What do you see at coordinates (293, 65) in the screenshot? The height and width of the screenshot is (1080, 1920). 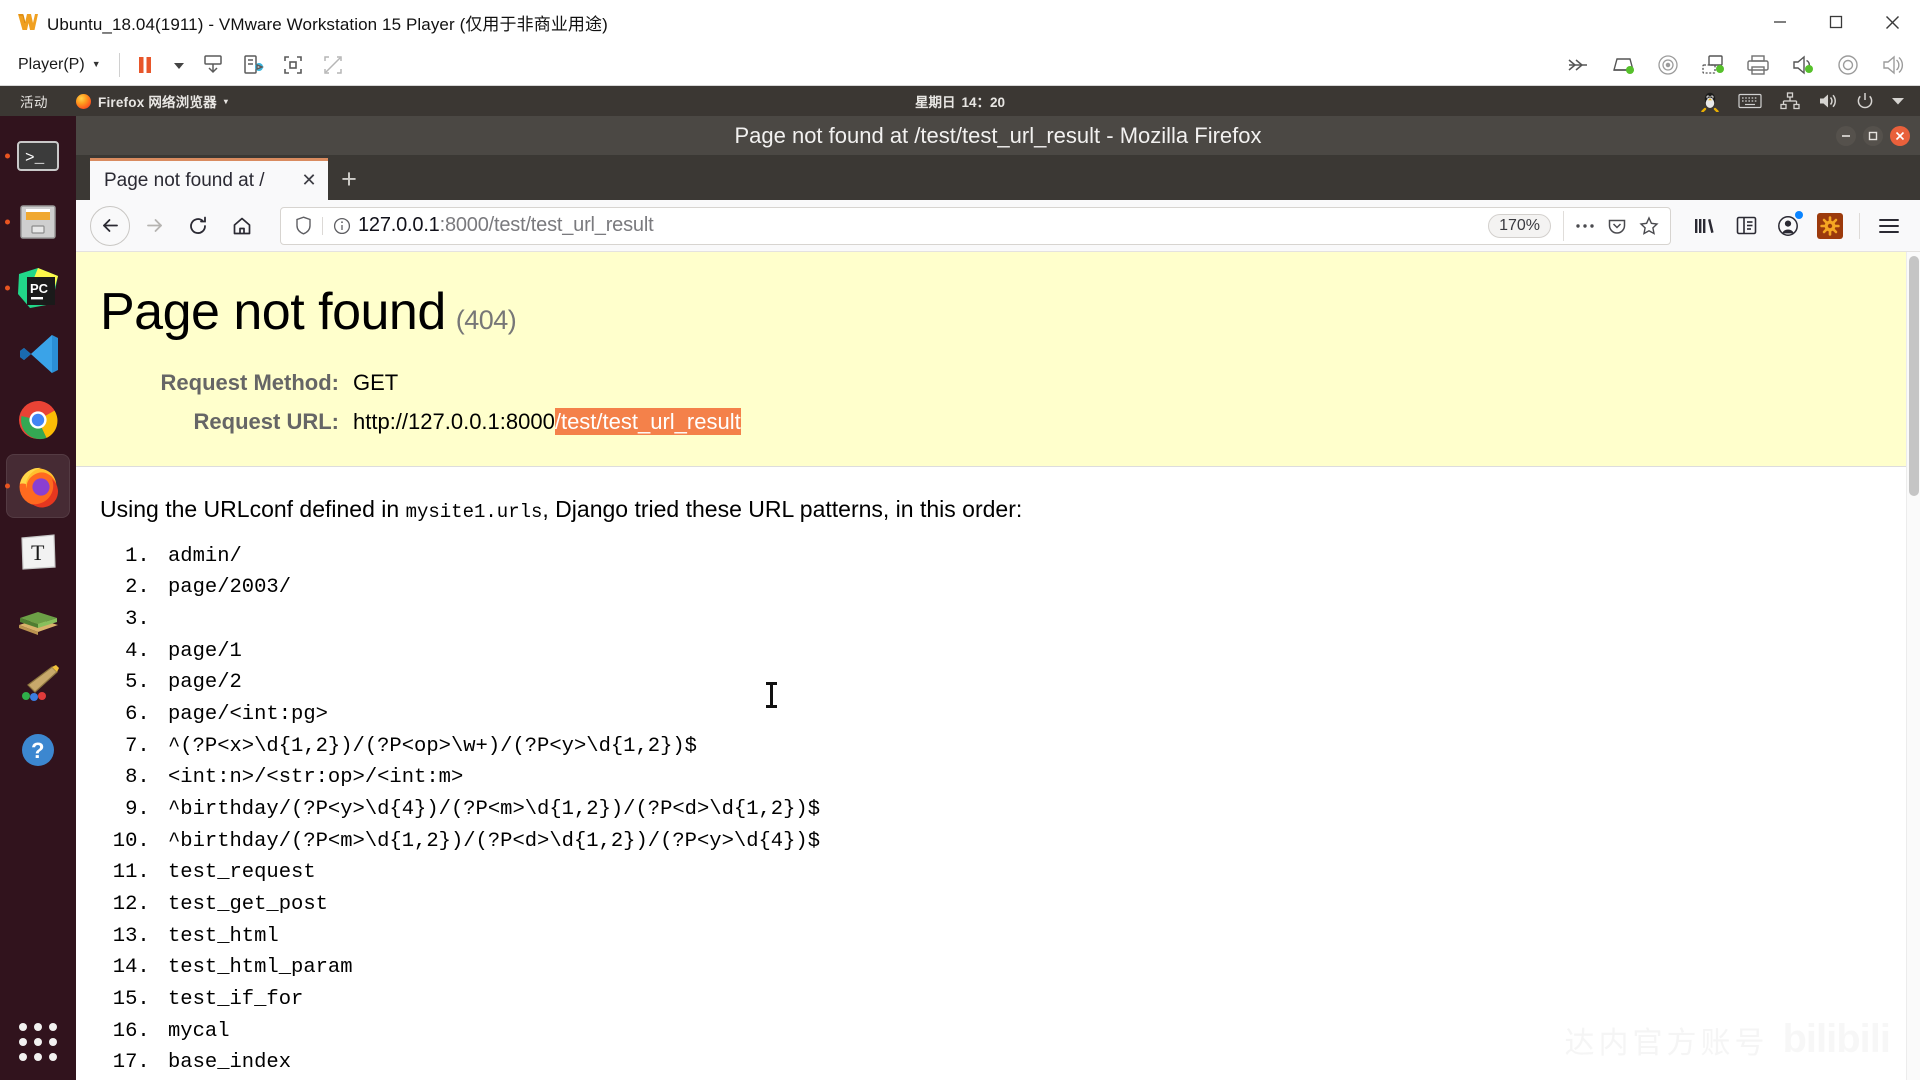 I see `unity-mode-button` at bounding box center [293, 65].